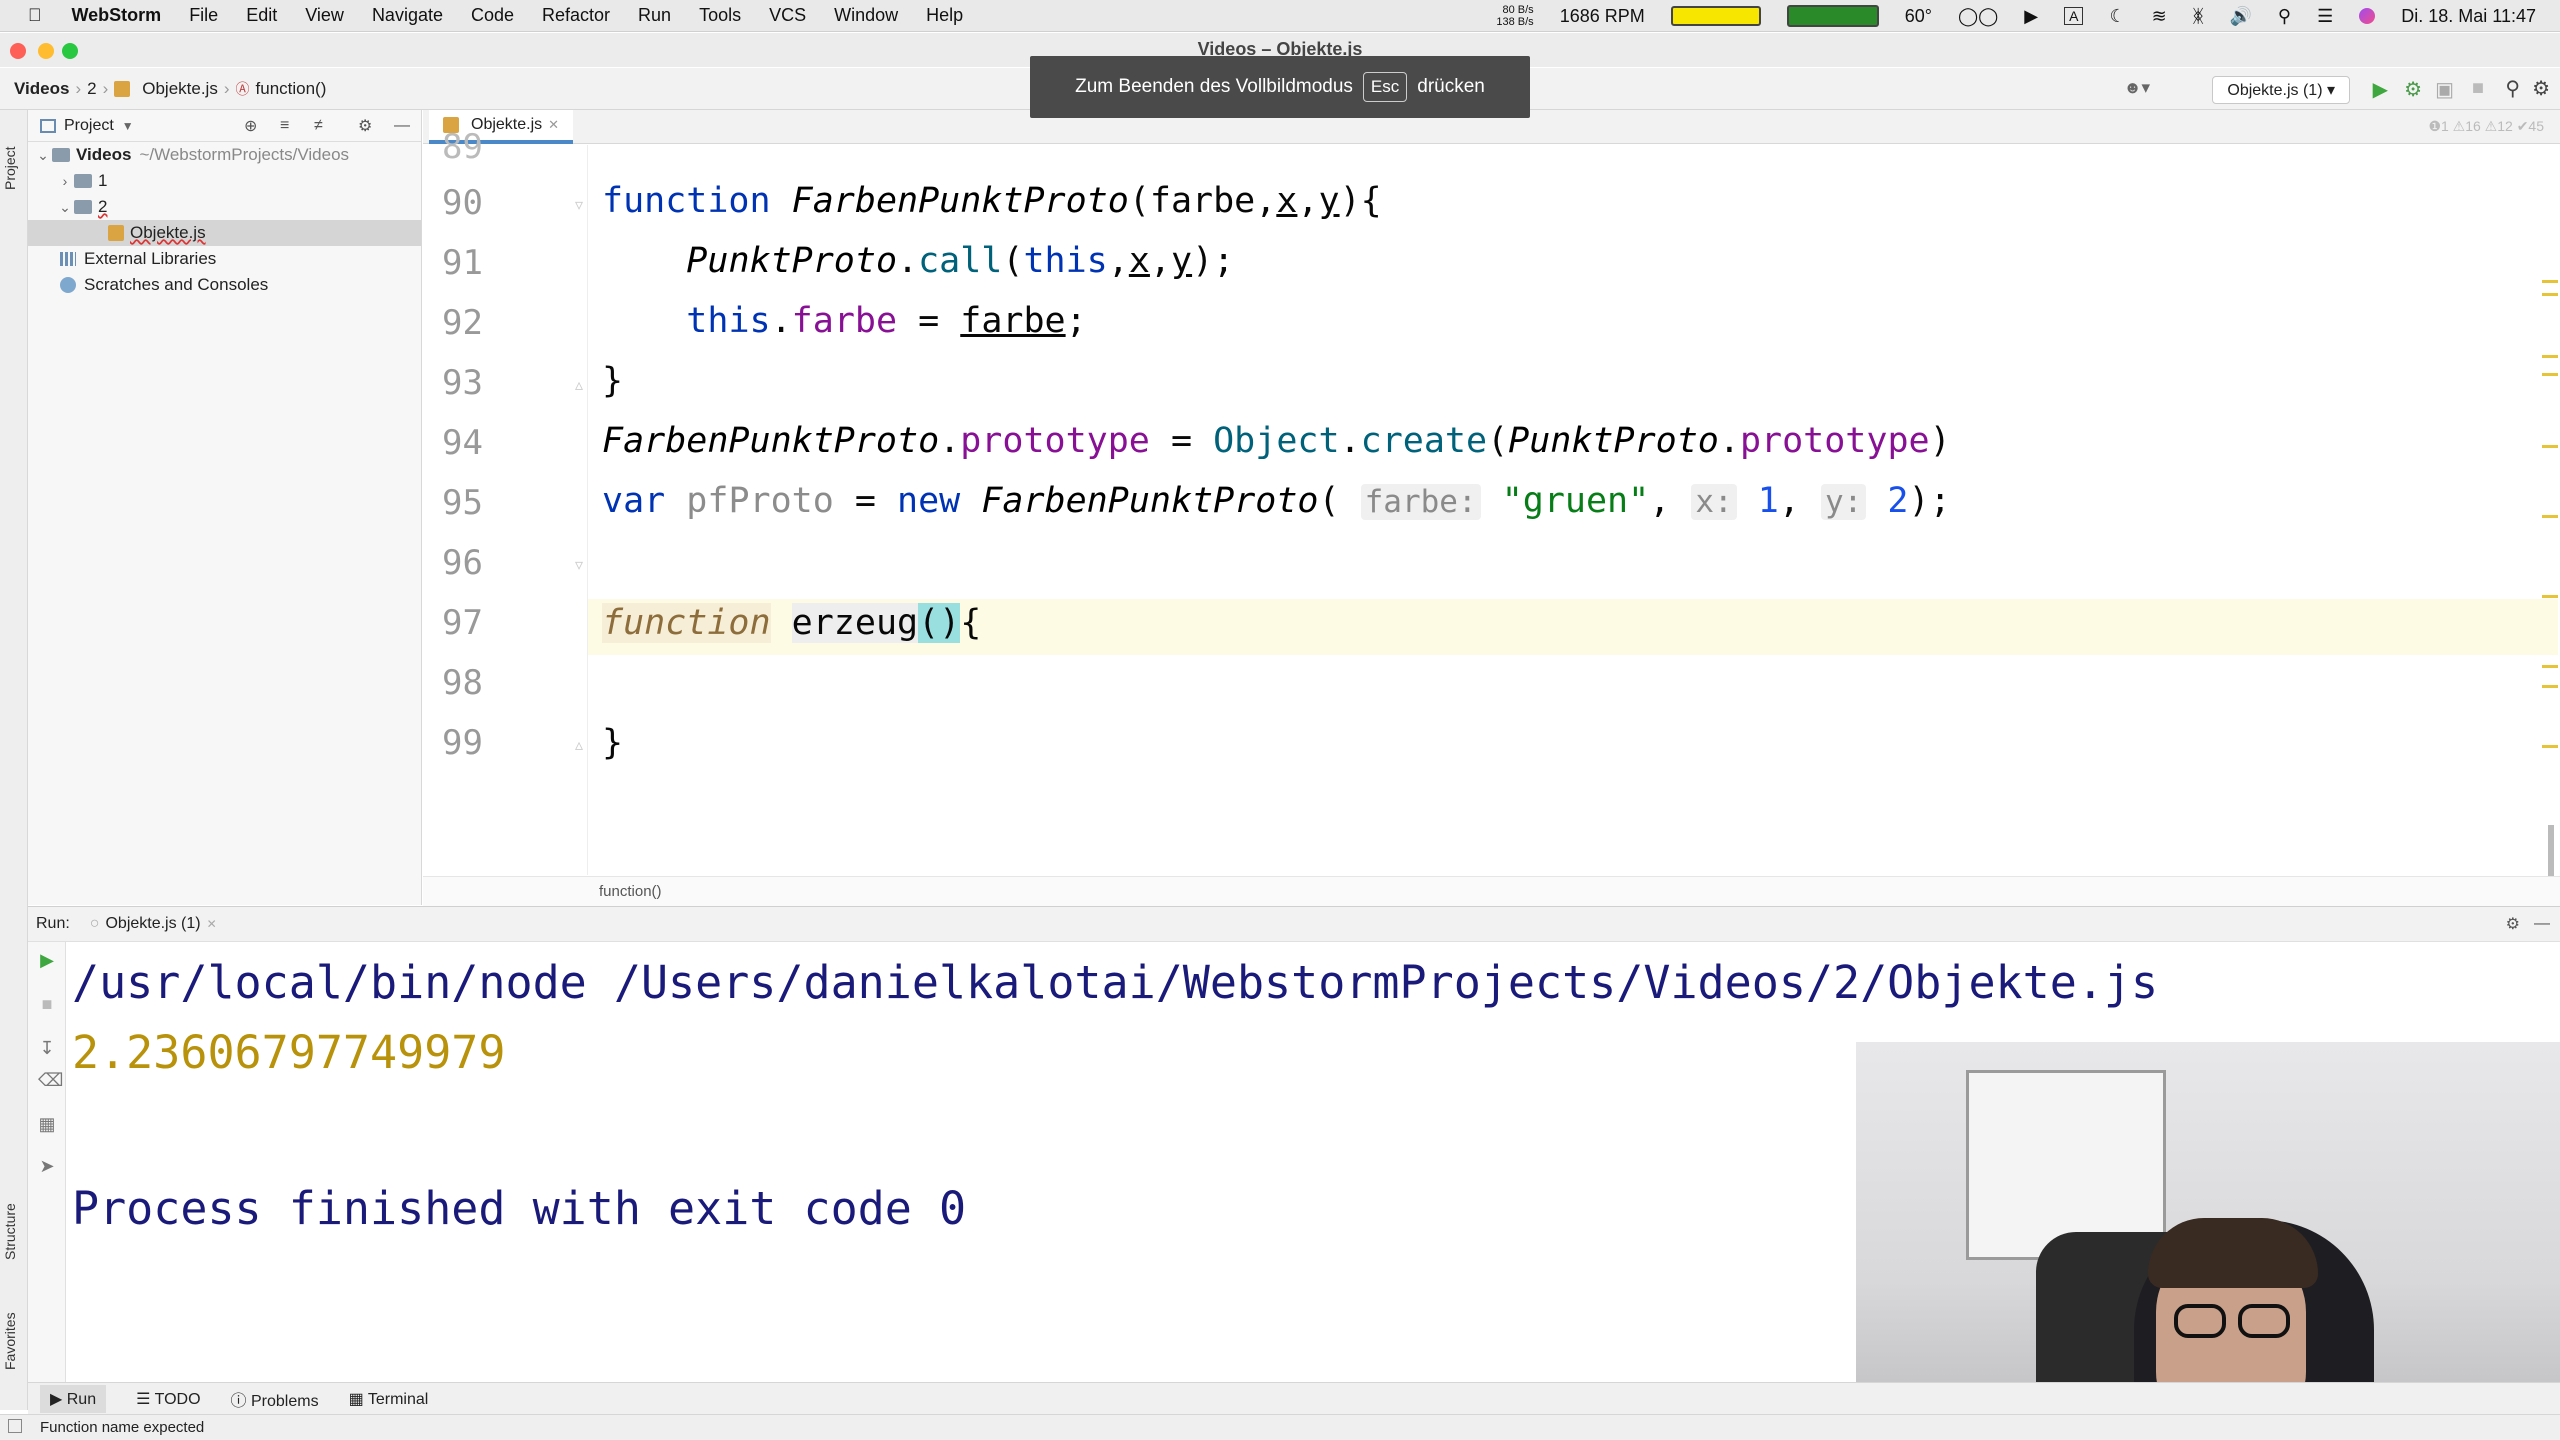 The image size is (2560, 1440). I want to click on run-configuration-select: Objekte.js (1) ▾, so click(2281, 90).